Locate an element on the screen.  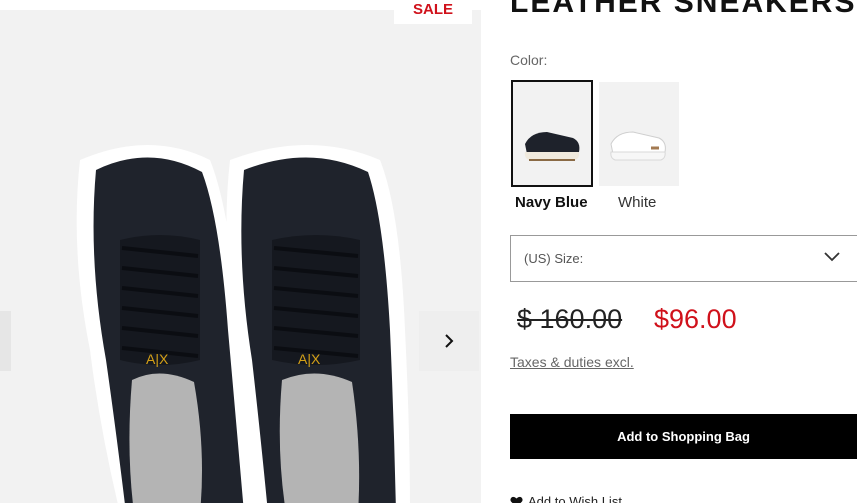
wish-list-label: Add to Wish List is located at coordinates (575, 498).